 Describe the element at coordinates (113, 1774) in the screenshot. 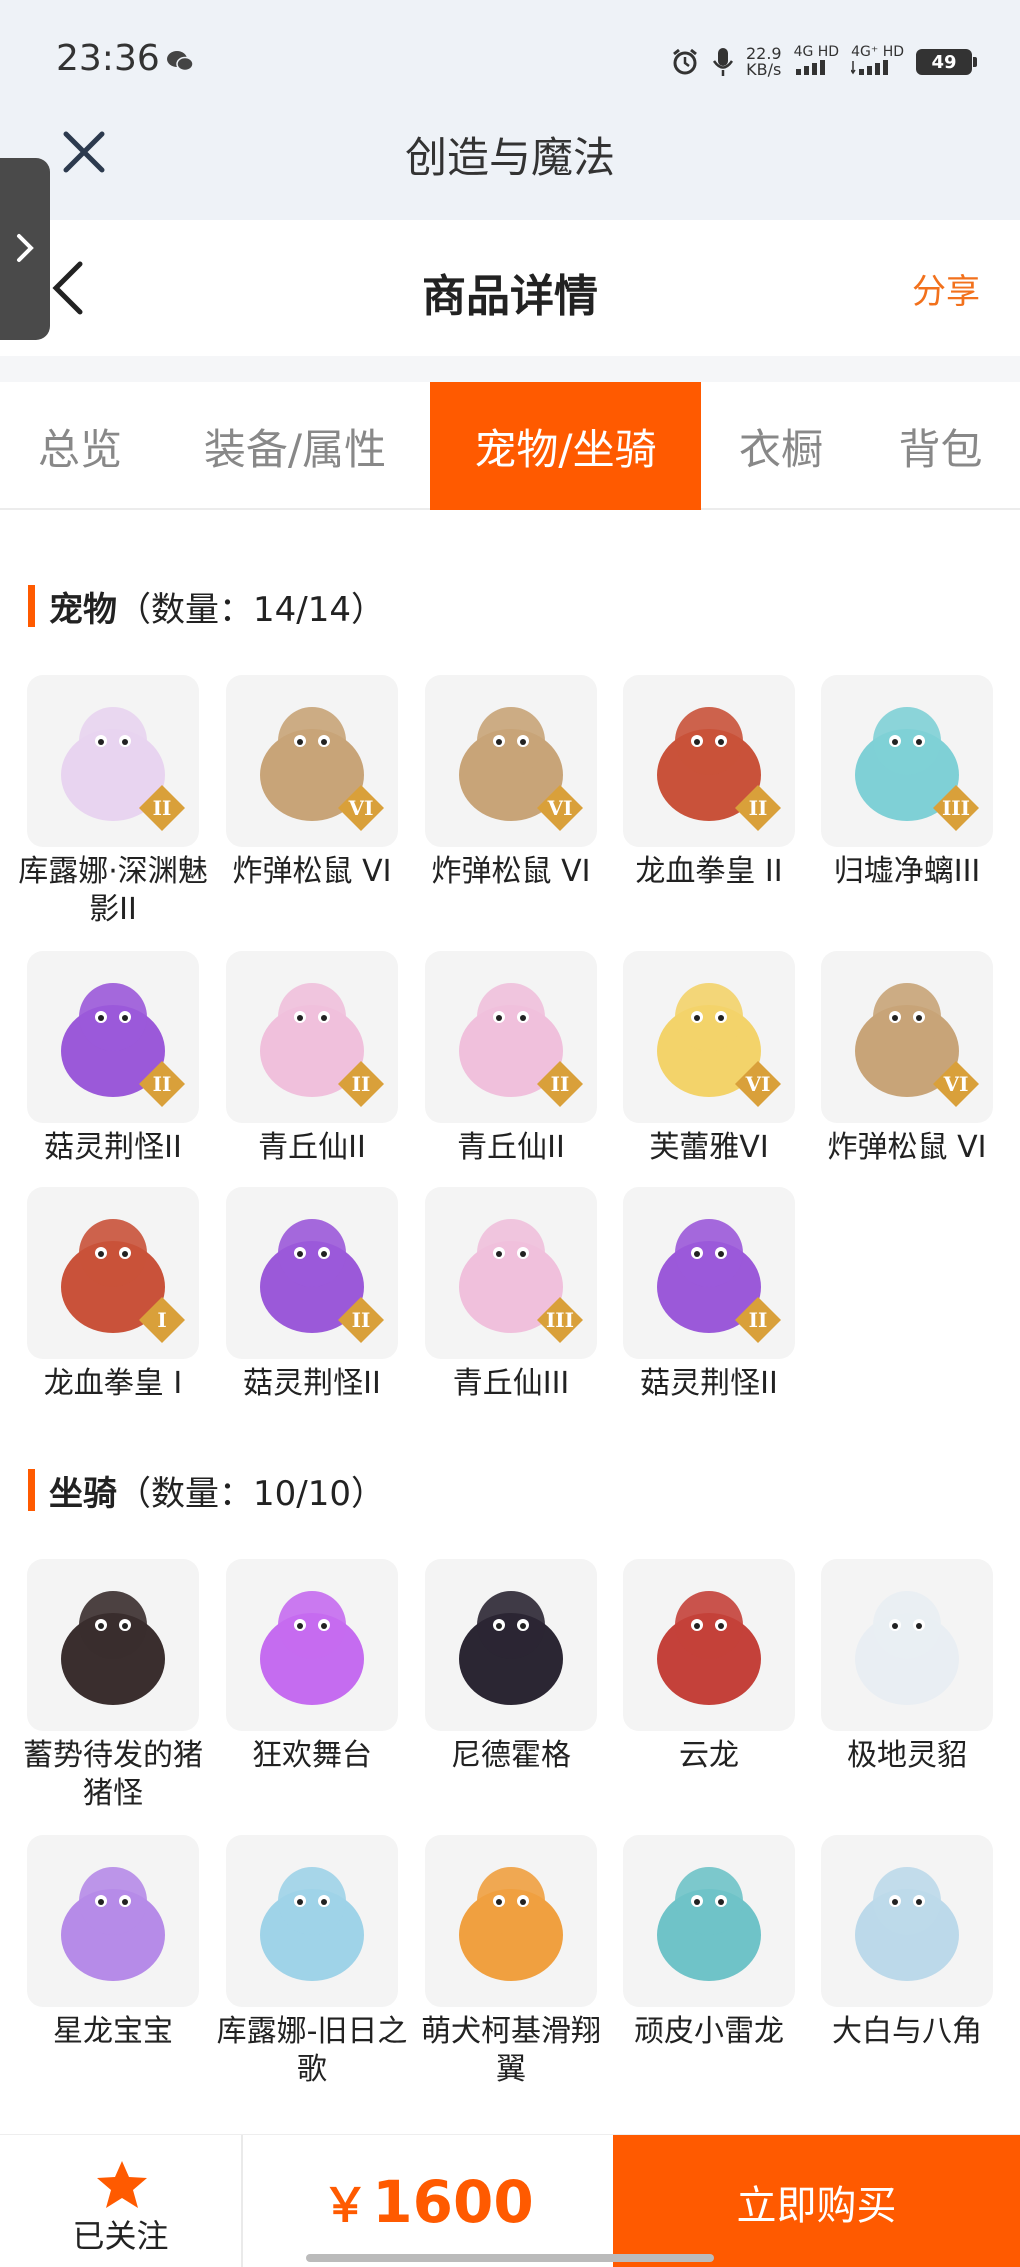

I see `item-name: 蓄势待发的猪猪怪` at that location.